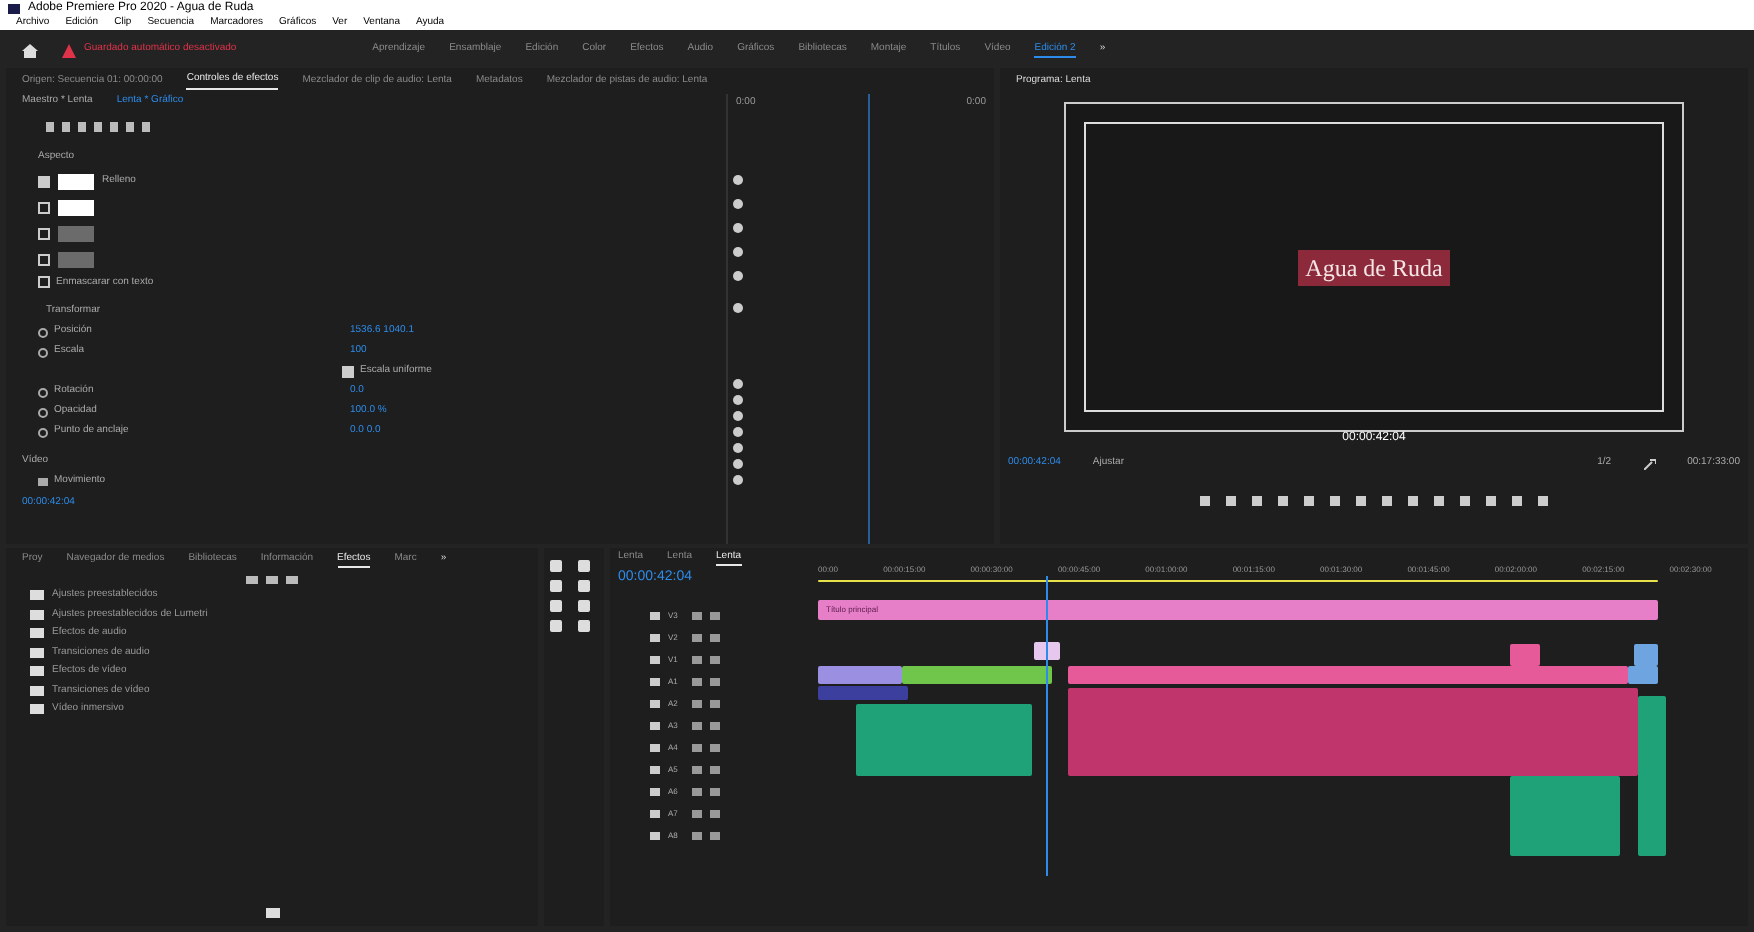 The height and width of the screenshot is (932, 1754). Describe the element at coordinates (69, 50) in the screenshot. I see `warning-icon` at that location.